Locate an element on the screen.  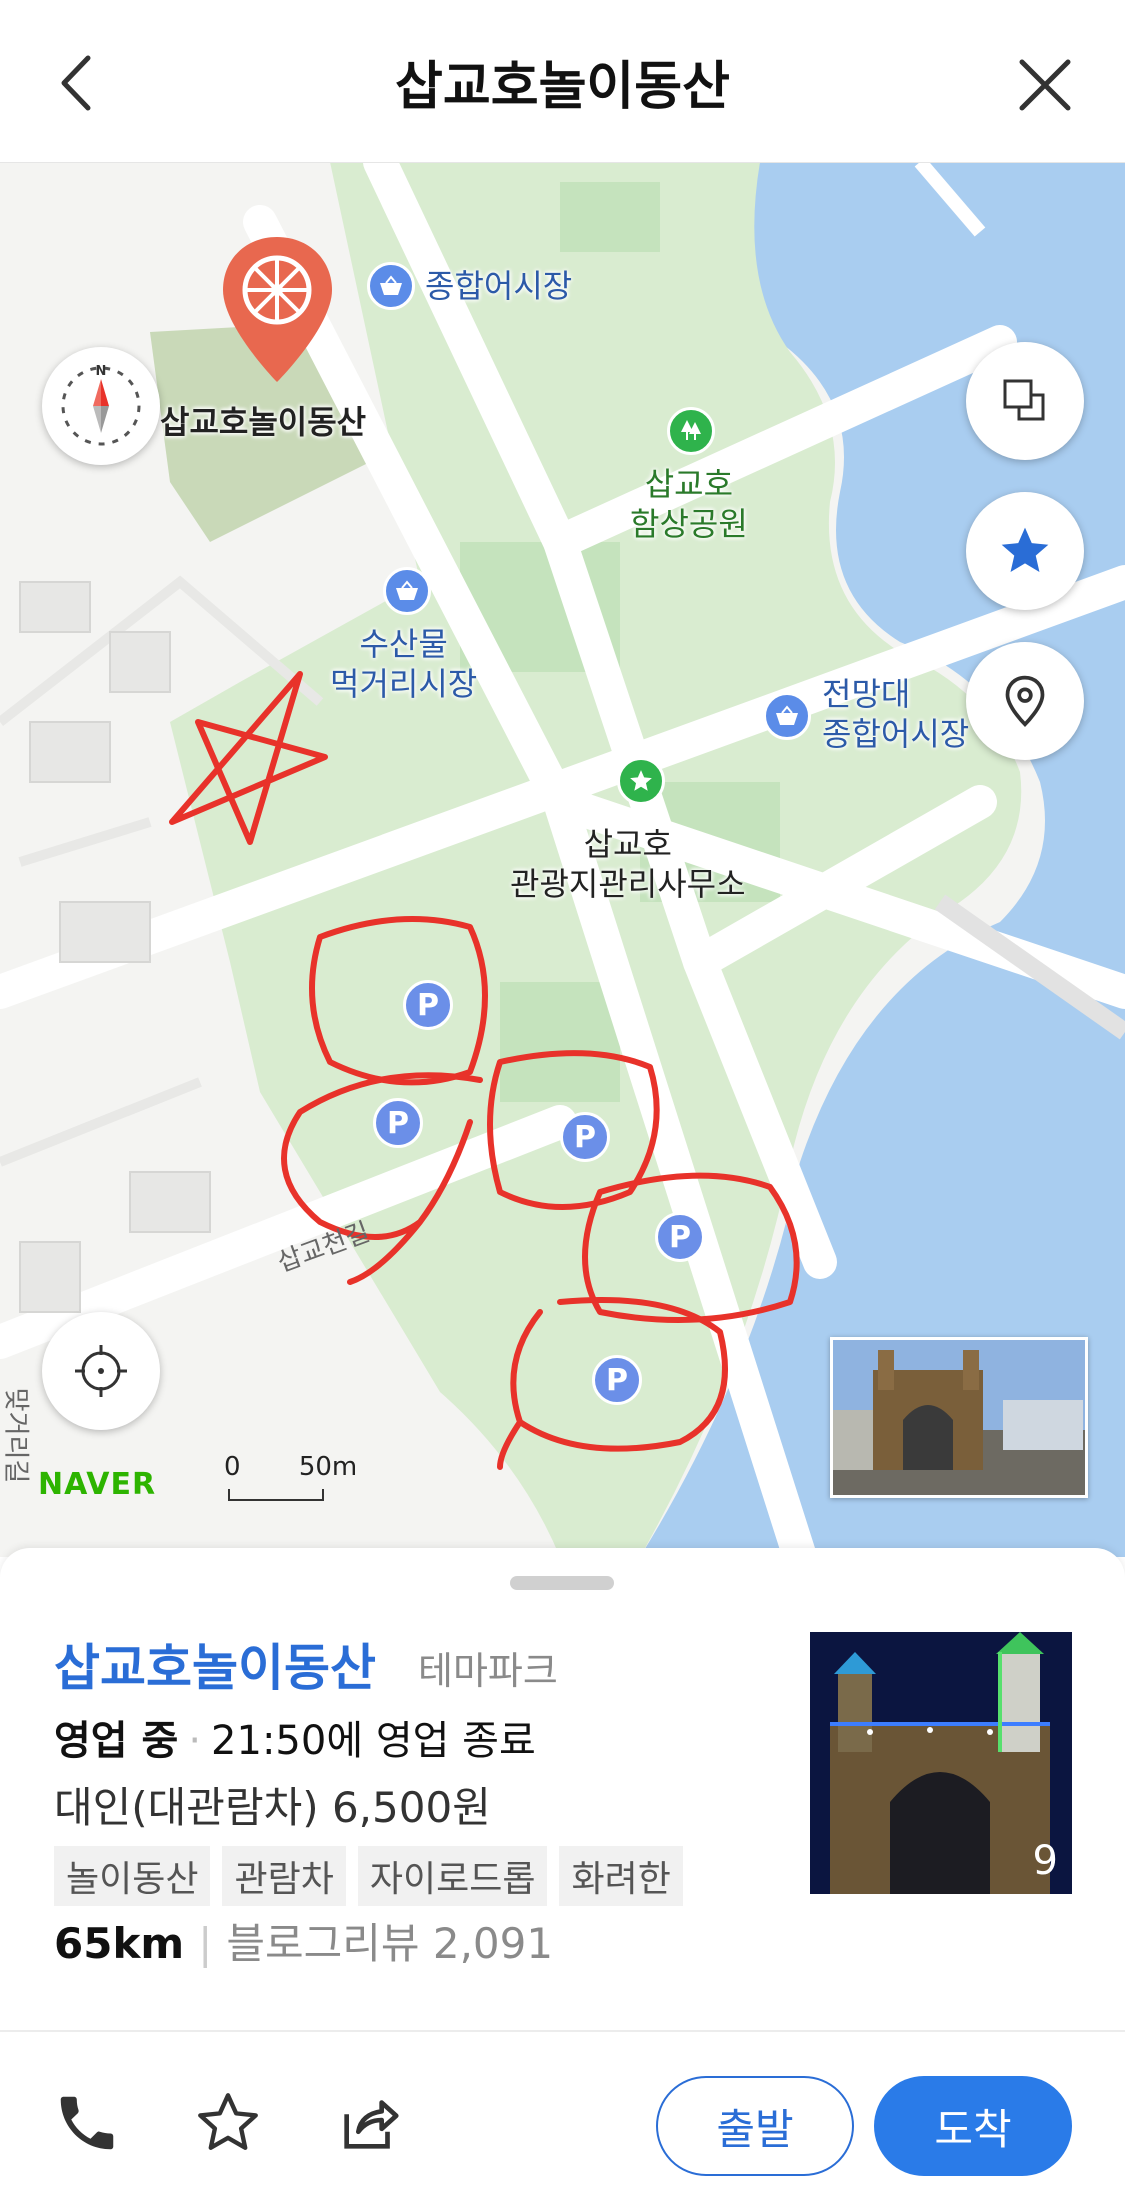
place-pin-label: 삽교호놀이동산 is located at coordinates (263, 422).